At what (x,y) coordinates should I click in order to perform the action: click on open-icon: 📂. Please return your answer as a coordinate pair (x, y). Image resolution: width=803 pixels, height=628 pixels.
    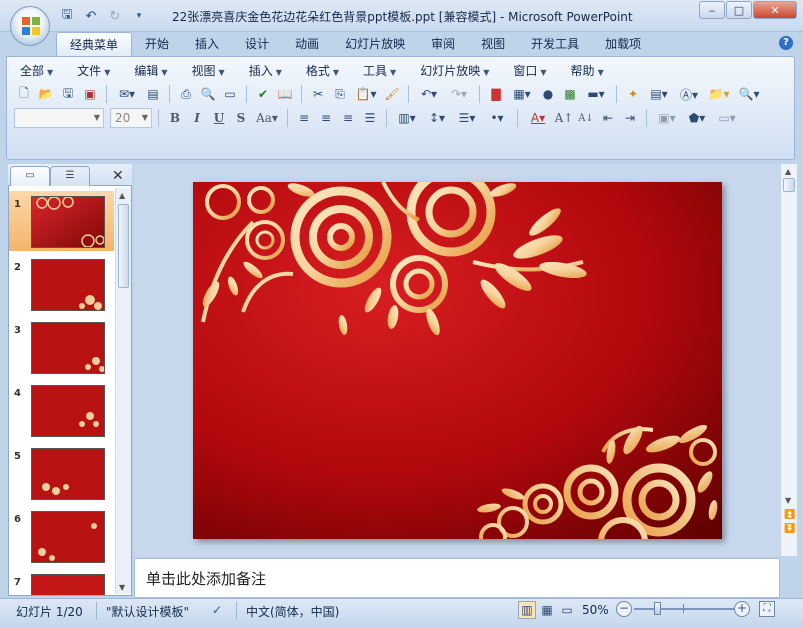
    Looking at the image, I should click on (46, 94).